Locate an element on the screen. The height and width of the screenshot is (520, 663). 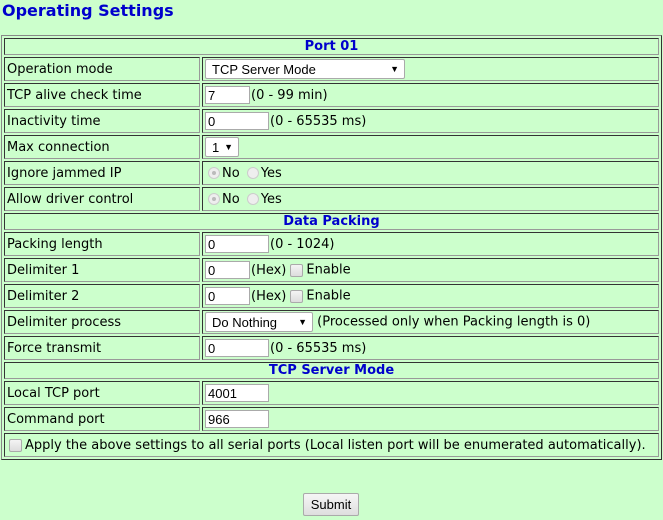
max-connection-select: 1 ▼ is located at coordinates (222, 147).